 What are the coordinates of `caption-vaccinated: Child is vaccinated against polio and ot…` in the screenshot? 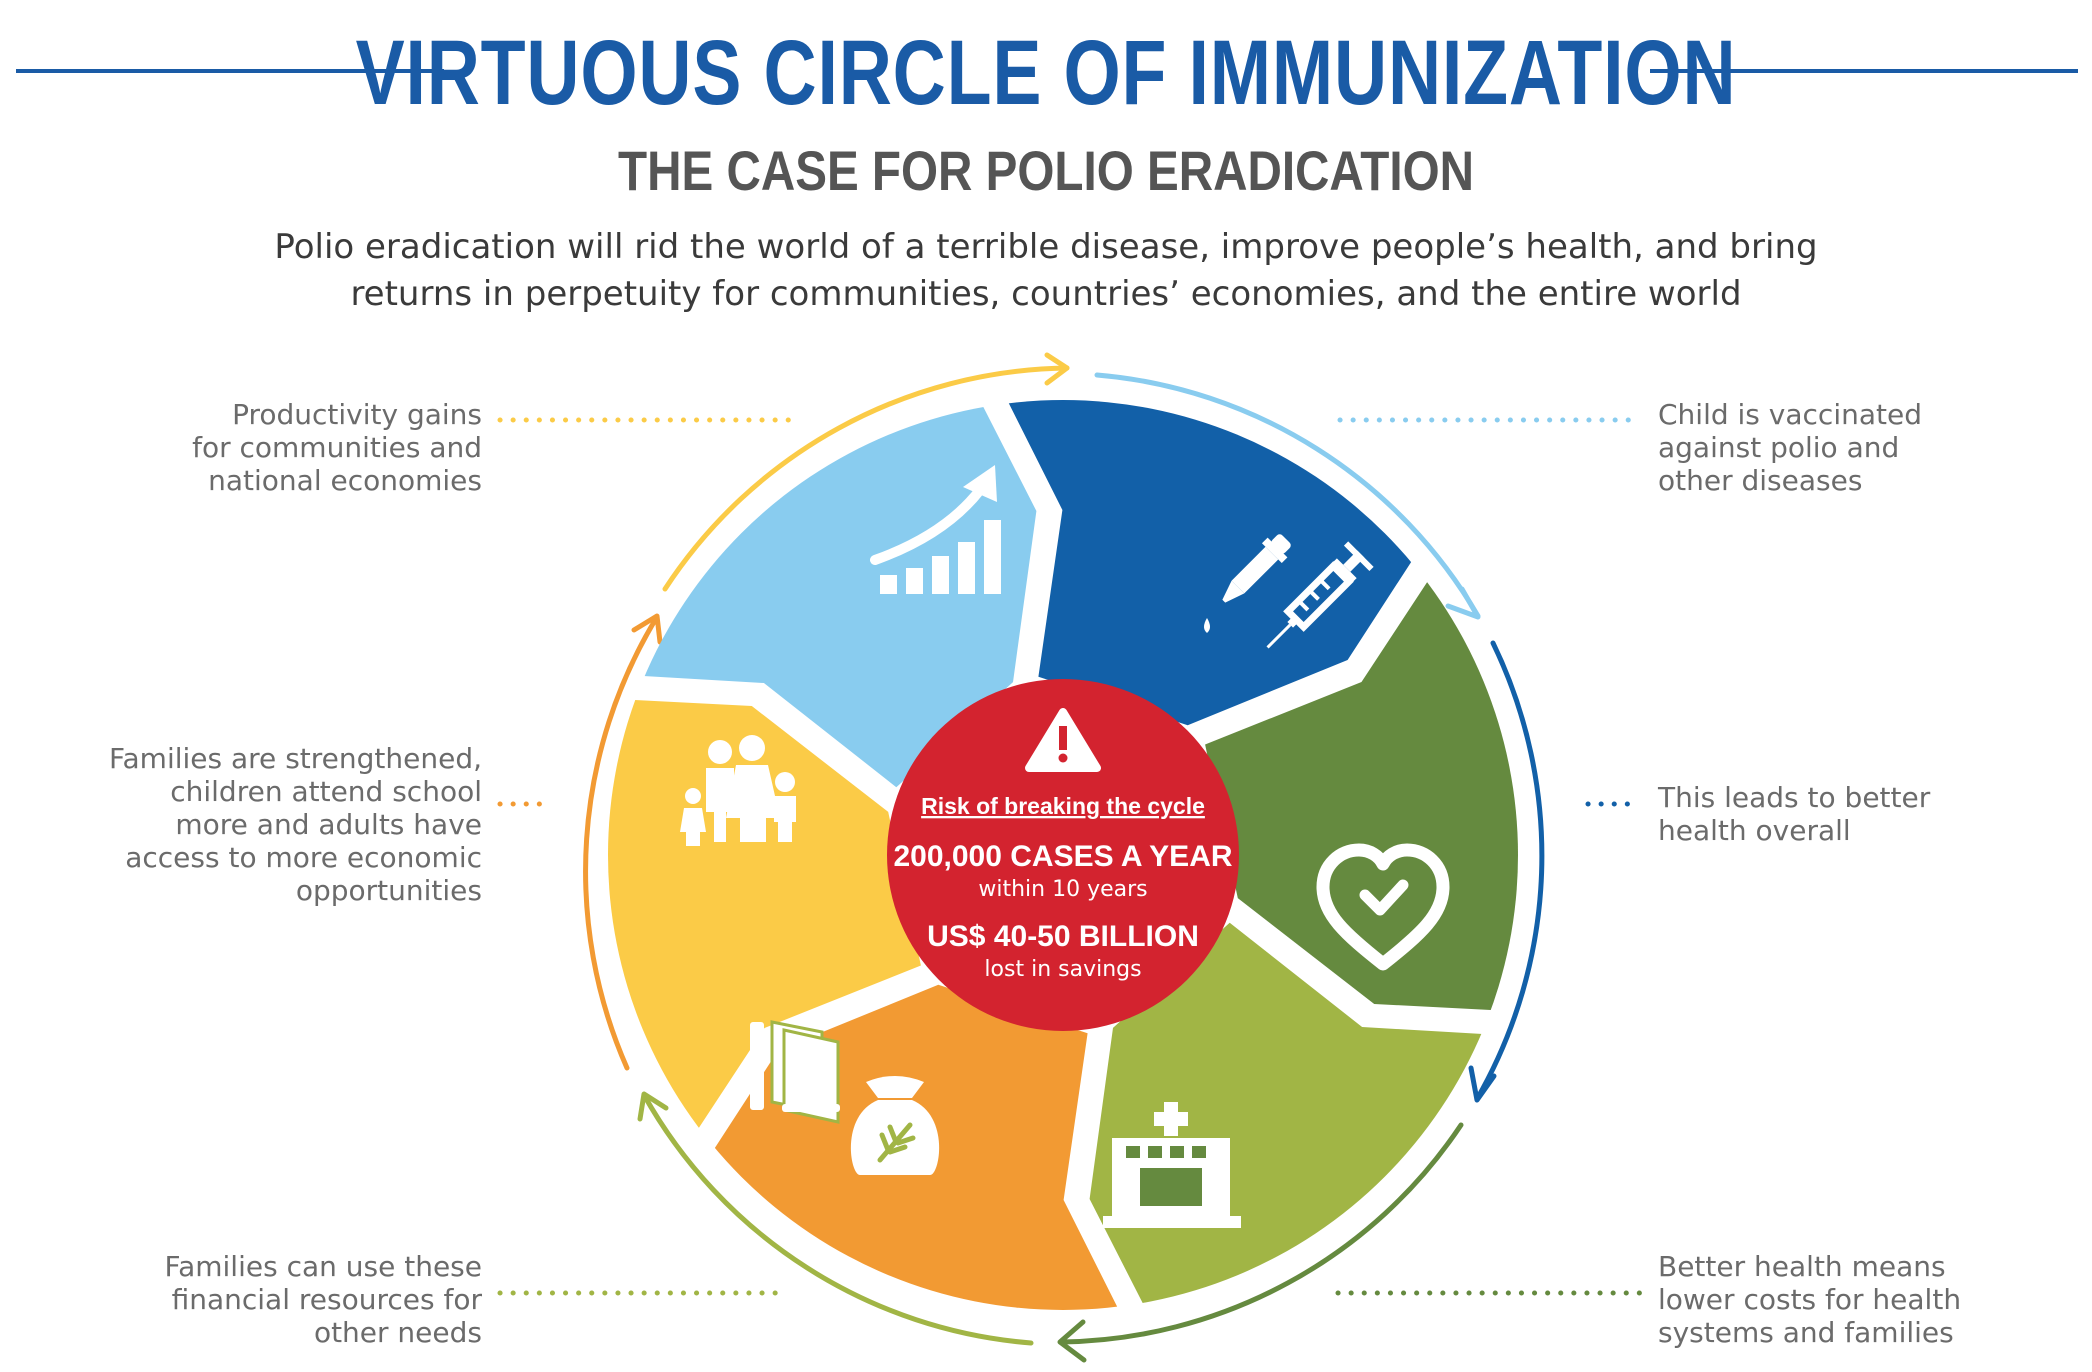 It's located at (1790, 447).